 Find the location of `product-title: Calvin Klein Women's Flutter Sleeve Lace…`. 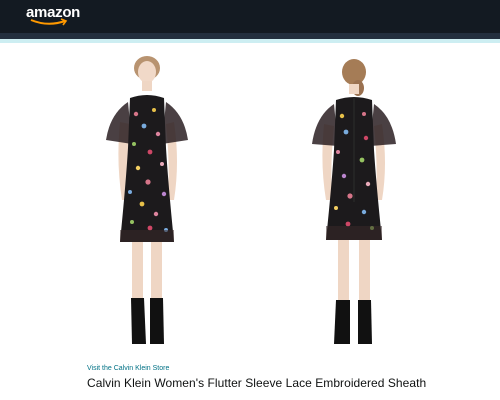

product-title: Calvin Klein Women's Flutter Sleeve Lace… is located at coordinates (257, 383).